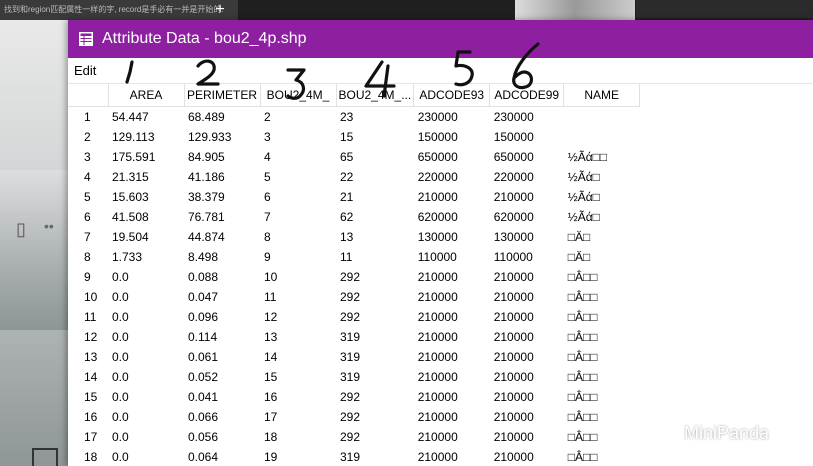  Describe the element at coordinates (146, 257) in the screenshot. I see `table-cell: 1.733` at that location.